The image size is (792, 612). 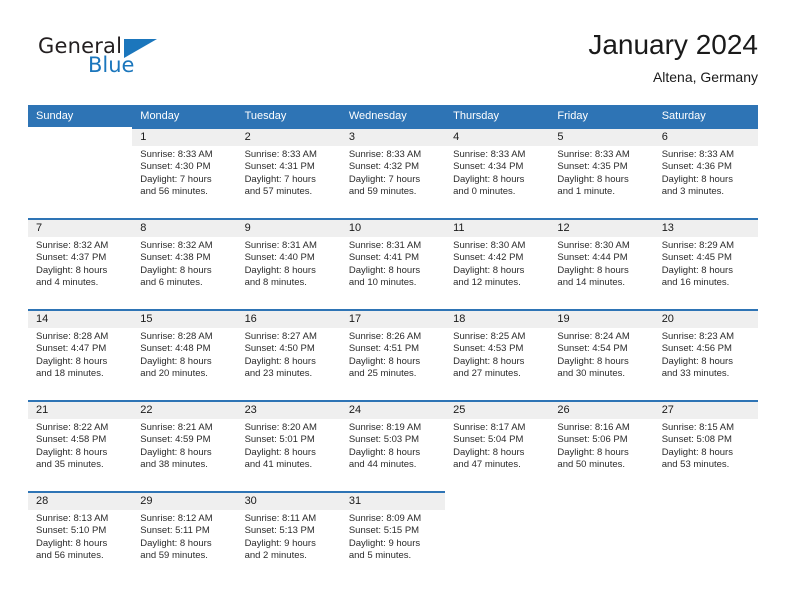 I want to click on daylight-duration-line2: and 59 minutes., so click(x=174, y=556).